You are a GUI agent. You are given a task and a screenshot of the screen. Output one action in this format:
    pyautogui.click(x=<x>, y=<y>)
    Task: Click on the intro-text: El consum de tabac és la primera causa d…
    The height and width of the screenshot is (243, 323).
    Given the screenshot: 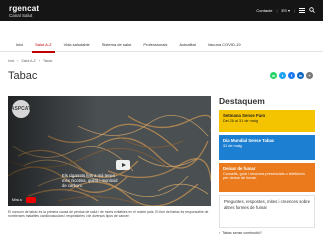 What is the action you would take?
    pyautogui.click(x=108, y=214)
    